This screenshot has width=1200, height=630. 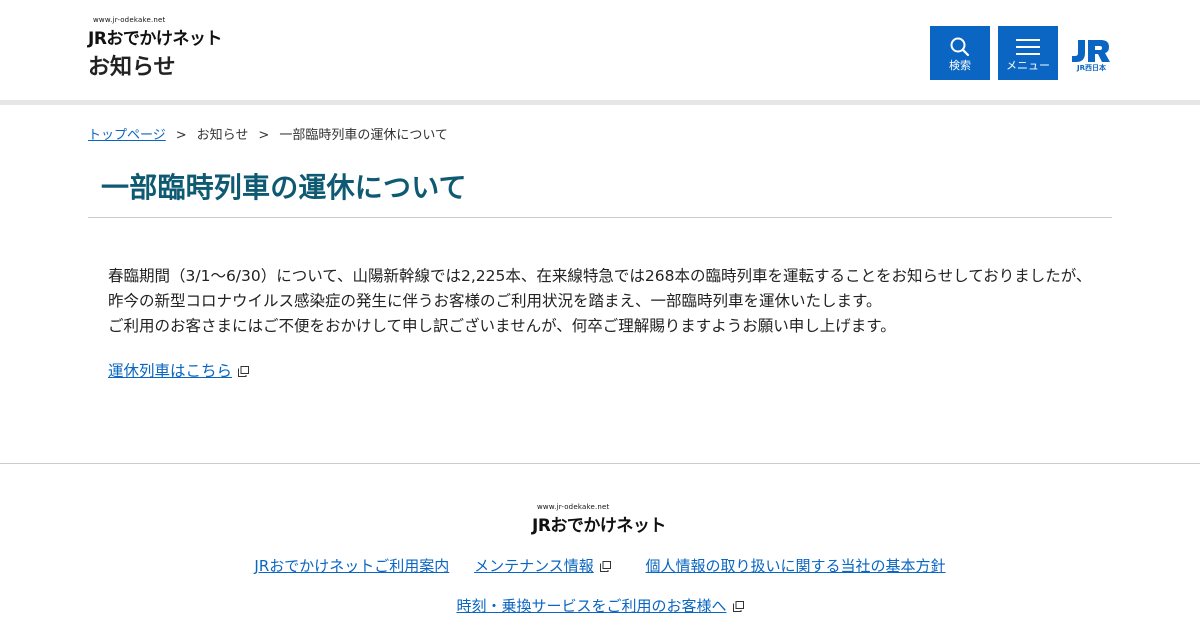 I want to click on footer-logo-text: JRおでかけネット, so click(x=599, y=526).